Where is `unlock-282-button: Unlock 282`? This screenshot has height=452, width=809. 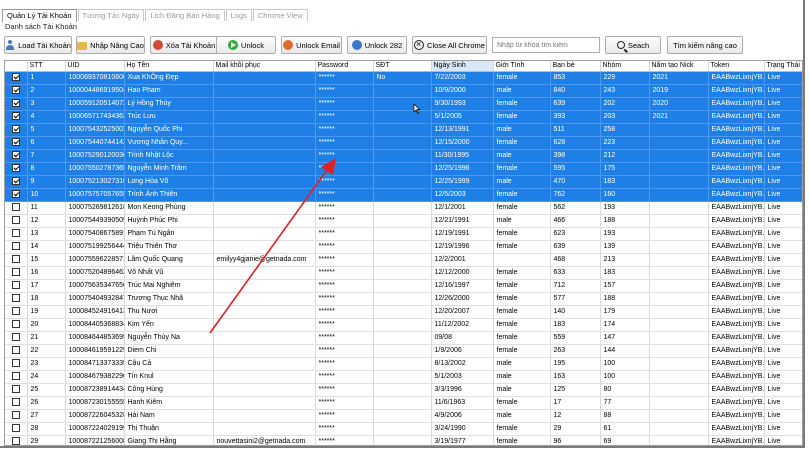 unlock-282-button: Unlock 282 is located at coordinates (377, 45).